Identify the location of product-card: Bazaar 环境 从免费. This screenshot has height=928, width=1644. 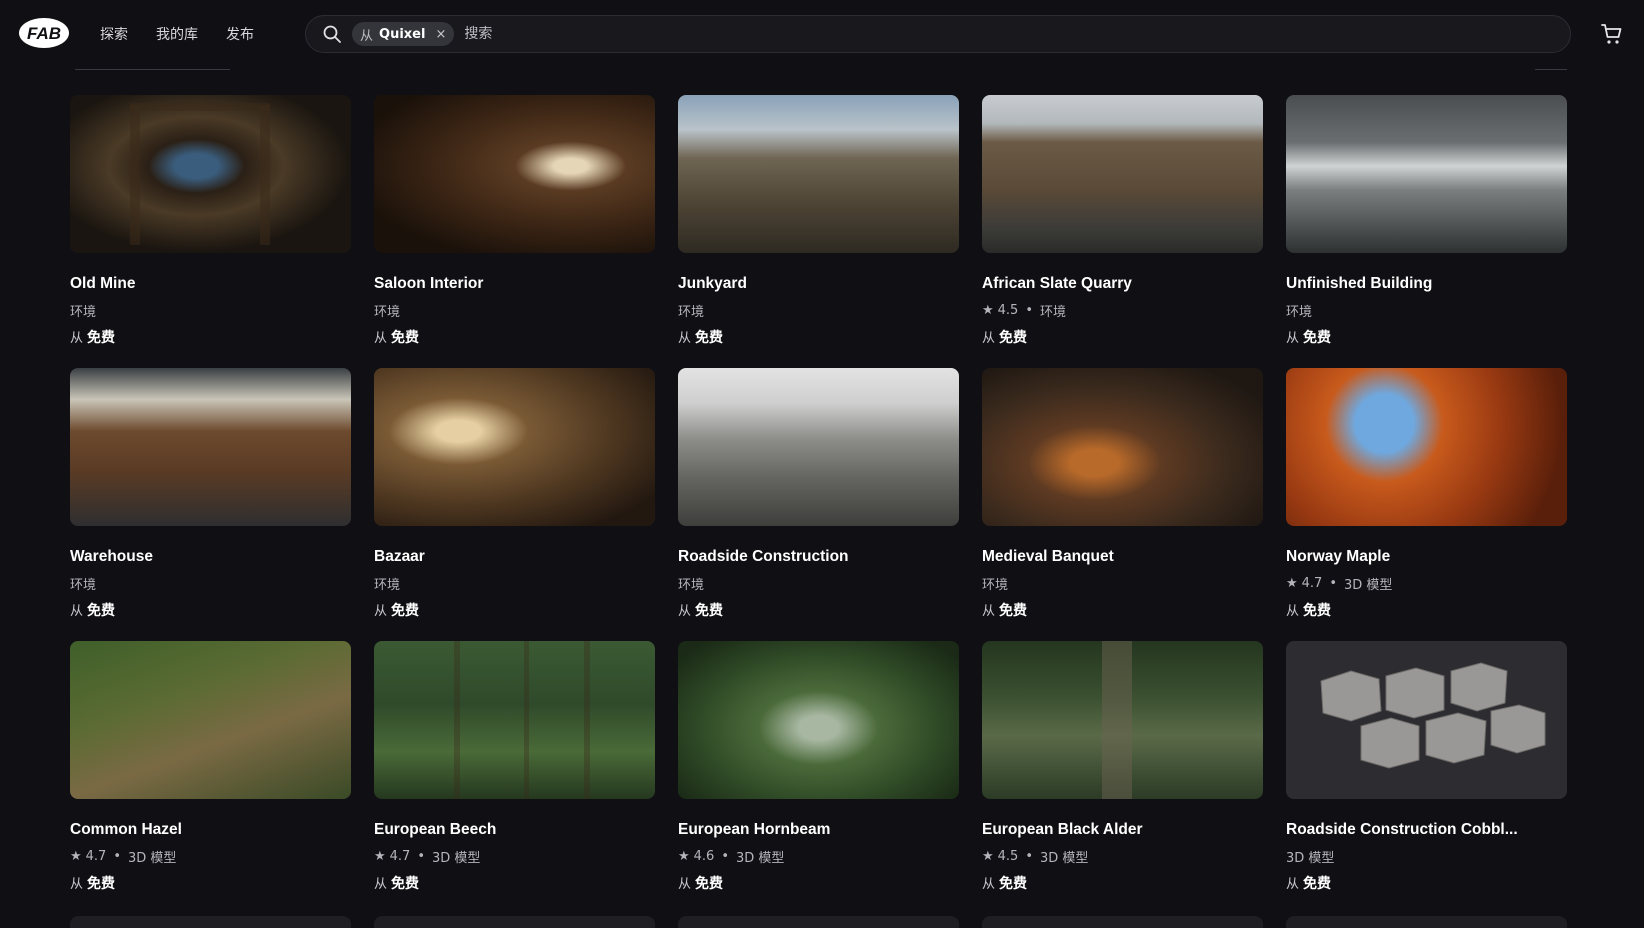
(514, 504).